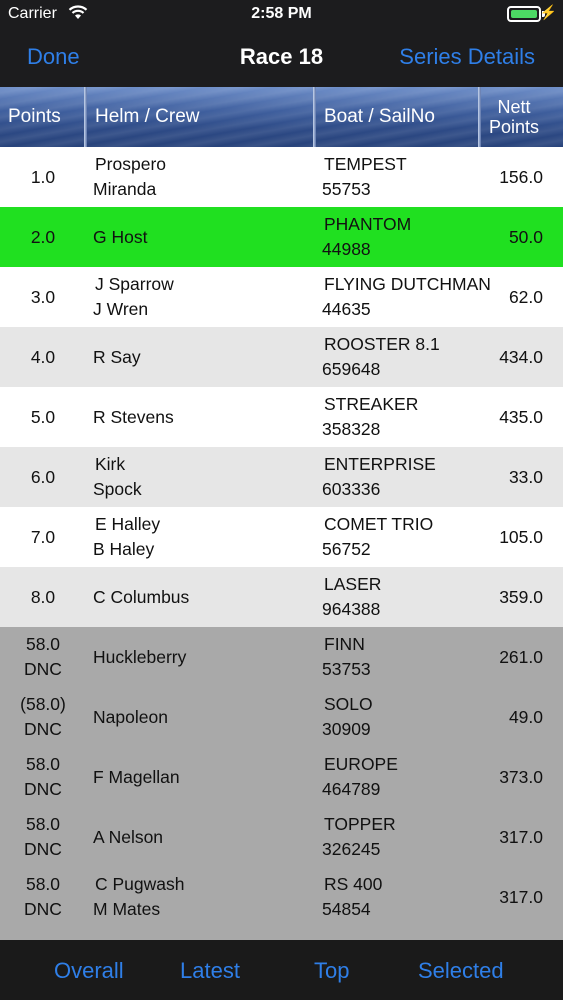 The width and height of the screenshot is (563, 1000). I want to click on nett-points-value: 33.0, so click(525, 476).